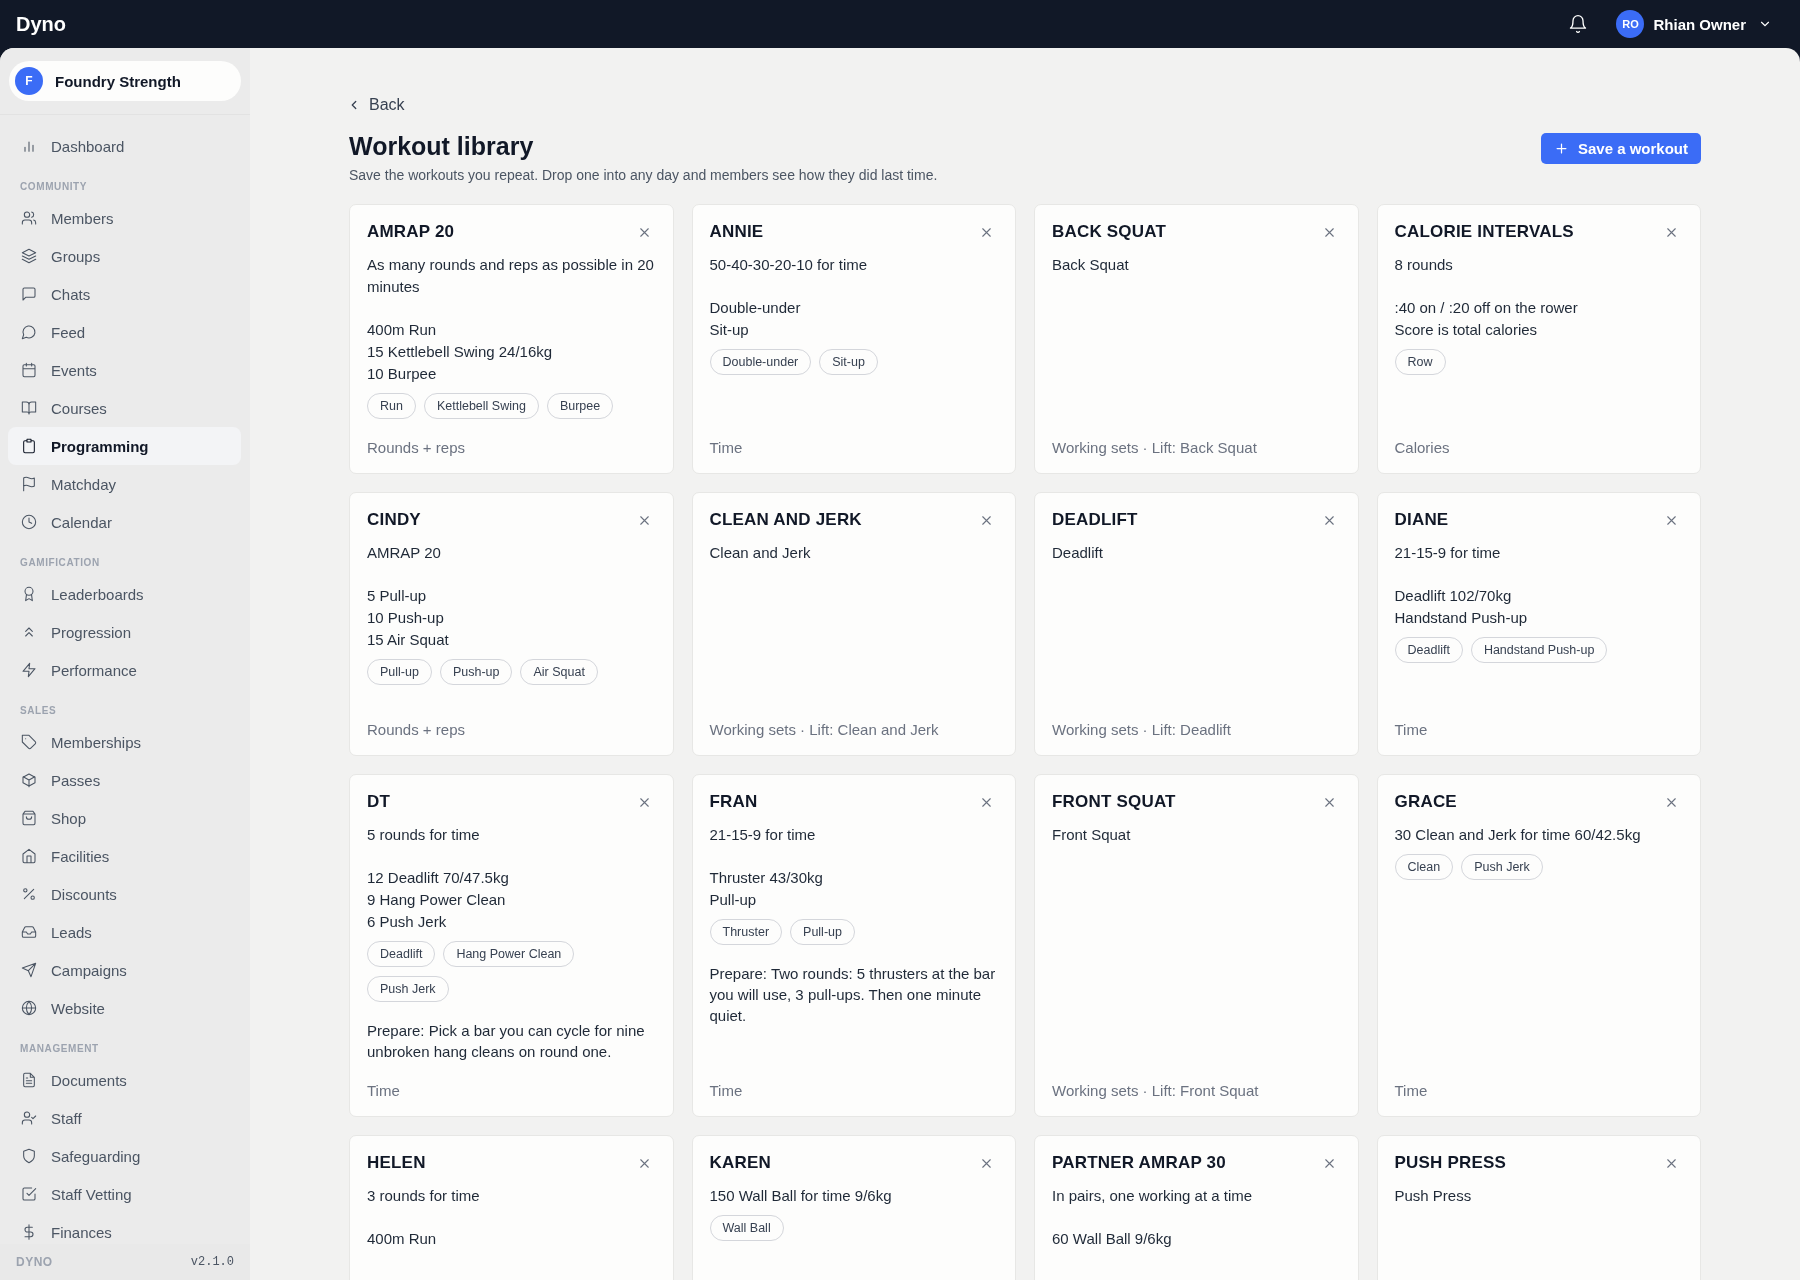  What do you see at coordinates (124, 894) in the screenshot?
I see `sidebar-item: Discounts` at bounding box center [124, 894].